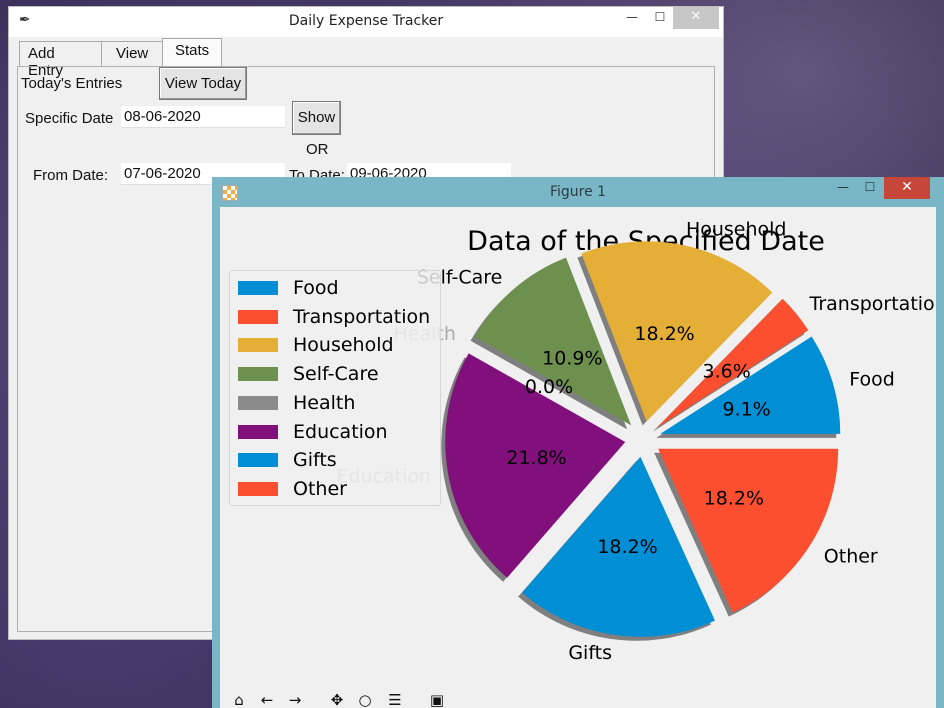 This screenshot has width=944, height=708. Describe the element at coordinates (72, 83) in the screenshot. I see `todays-entries-label: Today's Entries` at that location.